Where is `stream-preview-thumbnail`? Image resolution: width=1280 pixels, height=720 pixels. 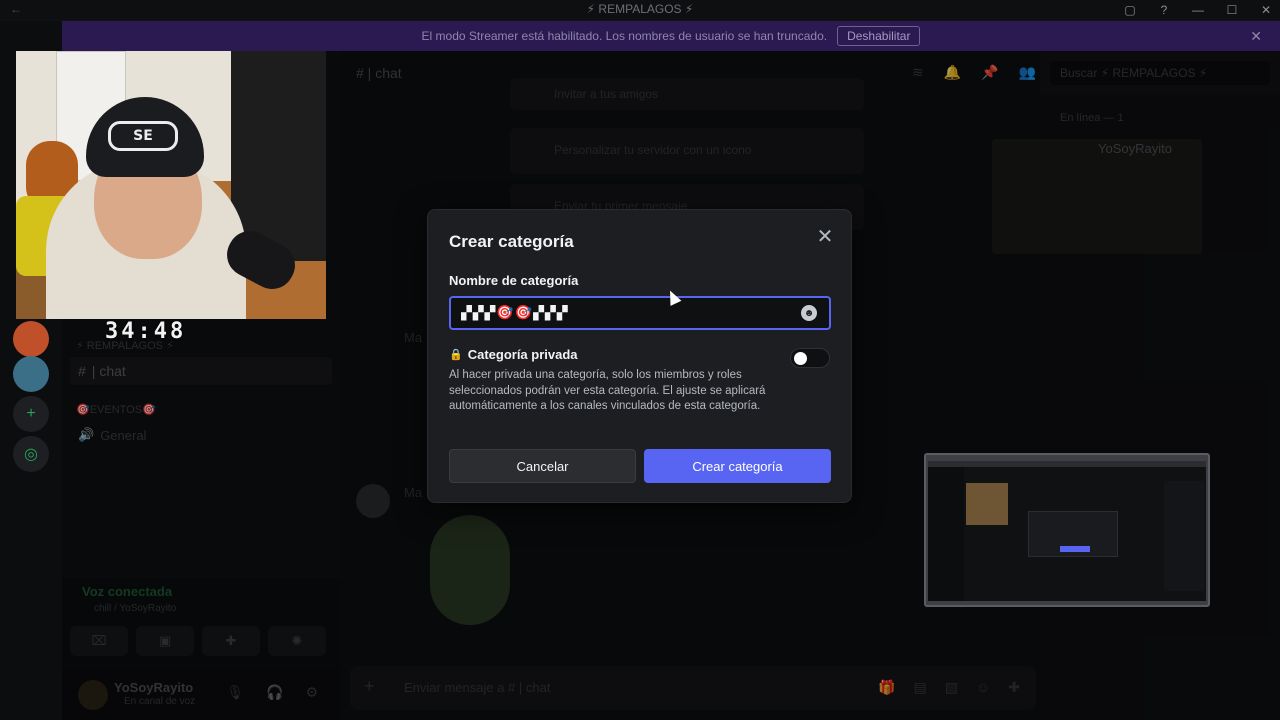 stream-preview-thumbnail is located at coordinates (1067, 530).